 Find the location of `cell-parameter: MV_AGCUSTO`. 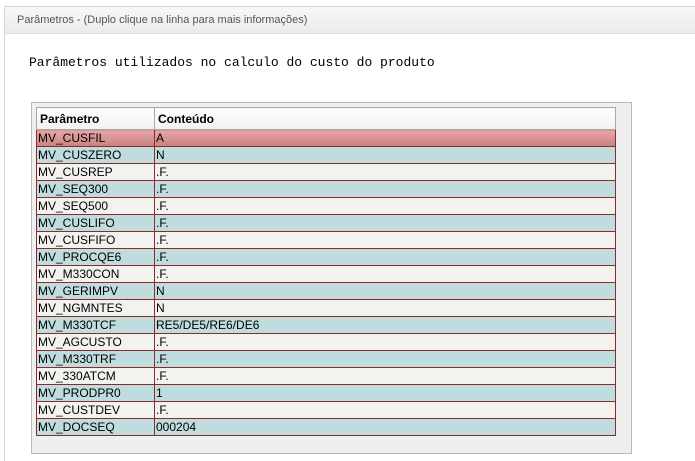

cell-parameter: MV_AGCUSTO is located at coordinates (95, 342).